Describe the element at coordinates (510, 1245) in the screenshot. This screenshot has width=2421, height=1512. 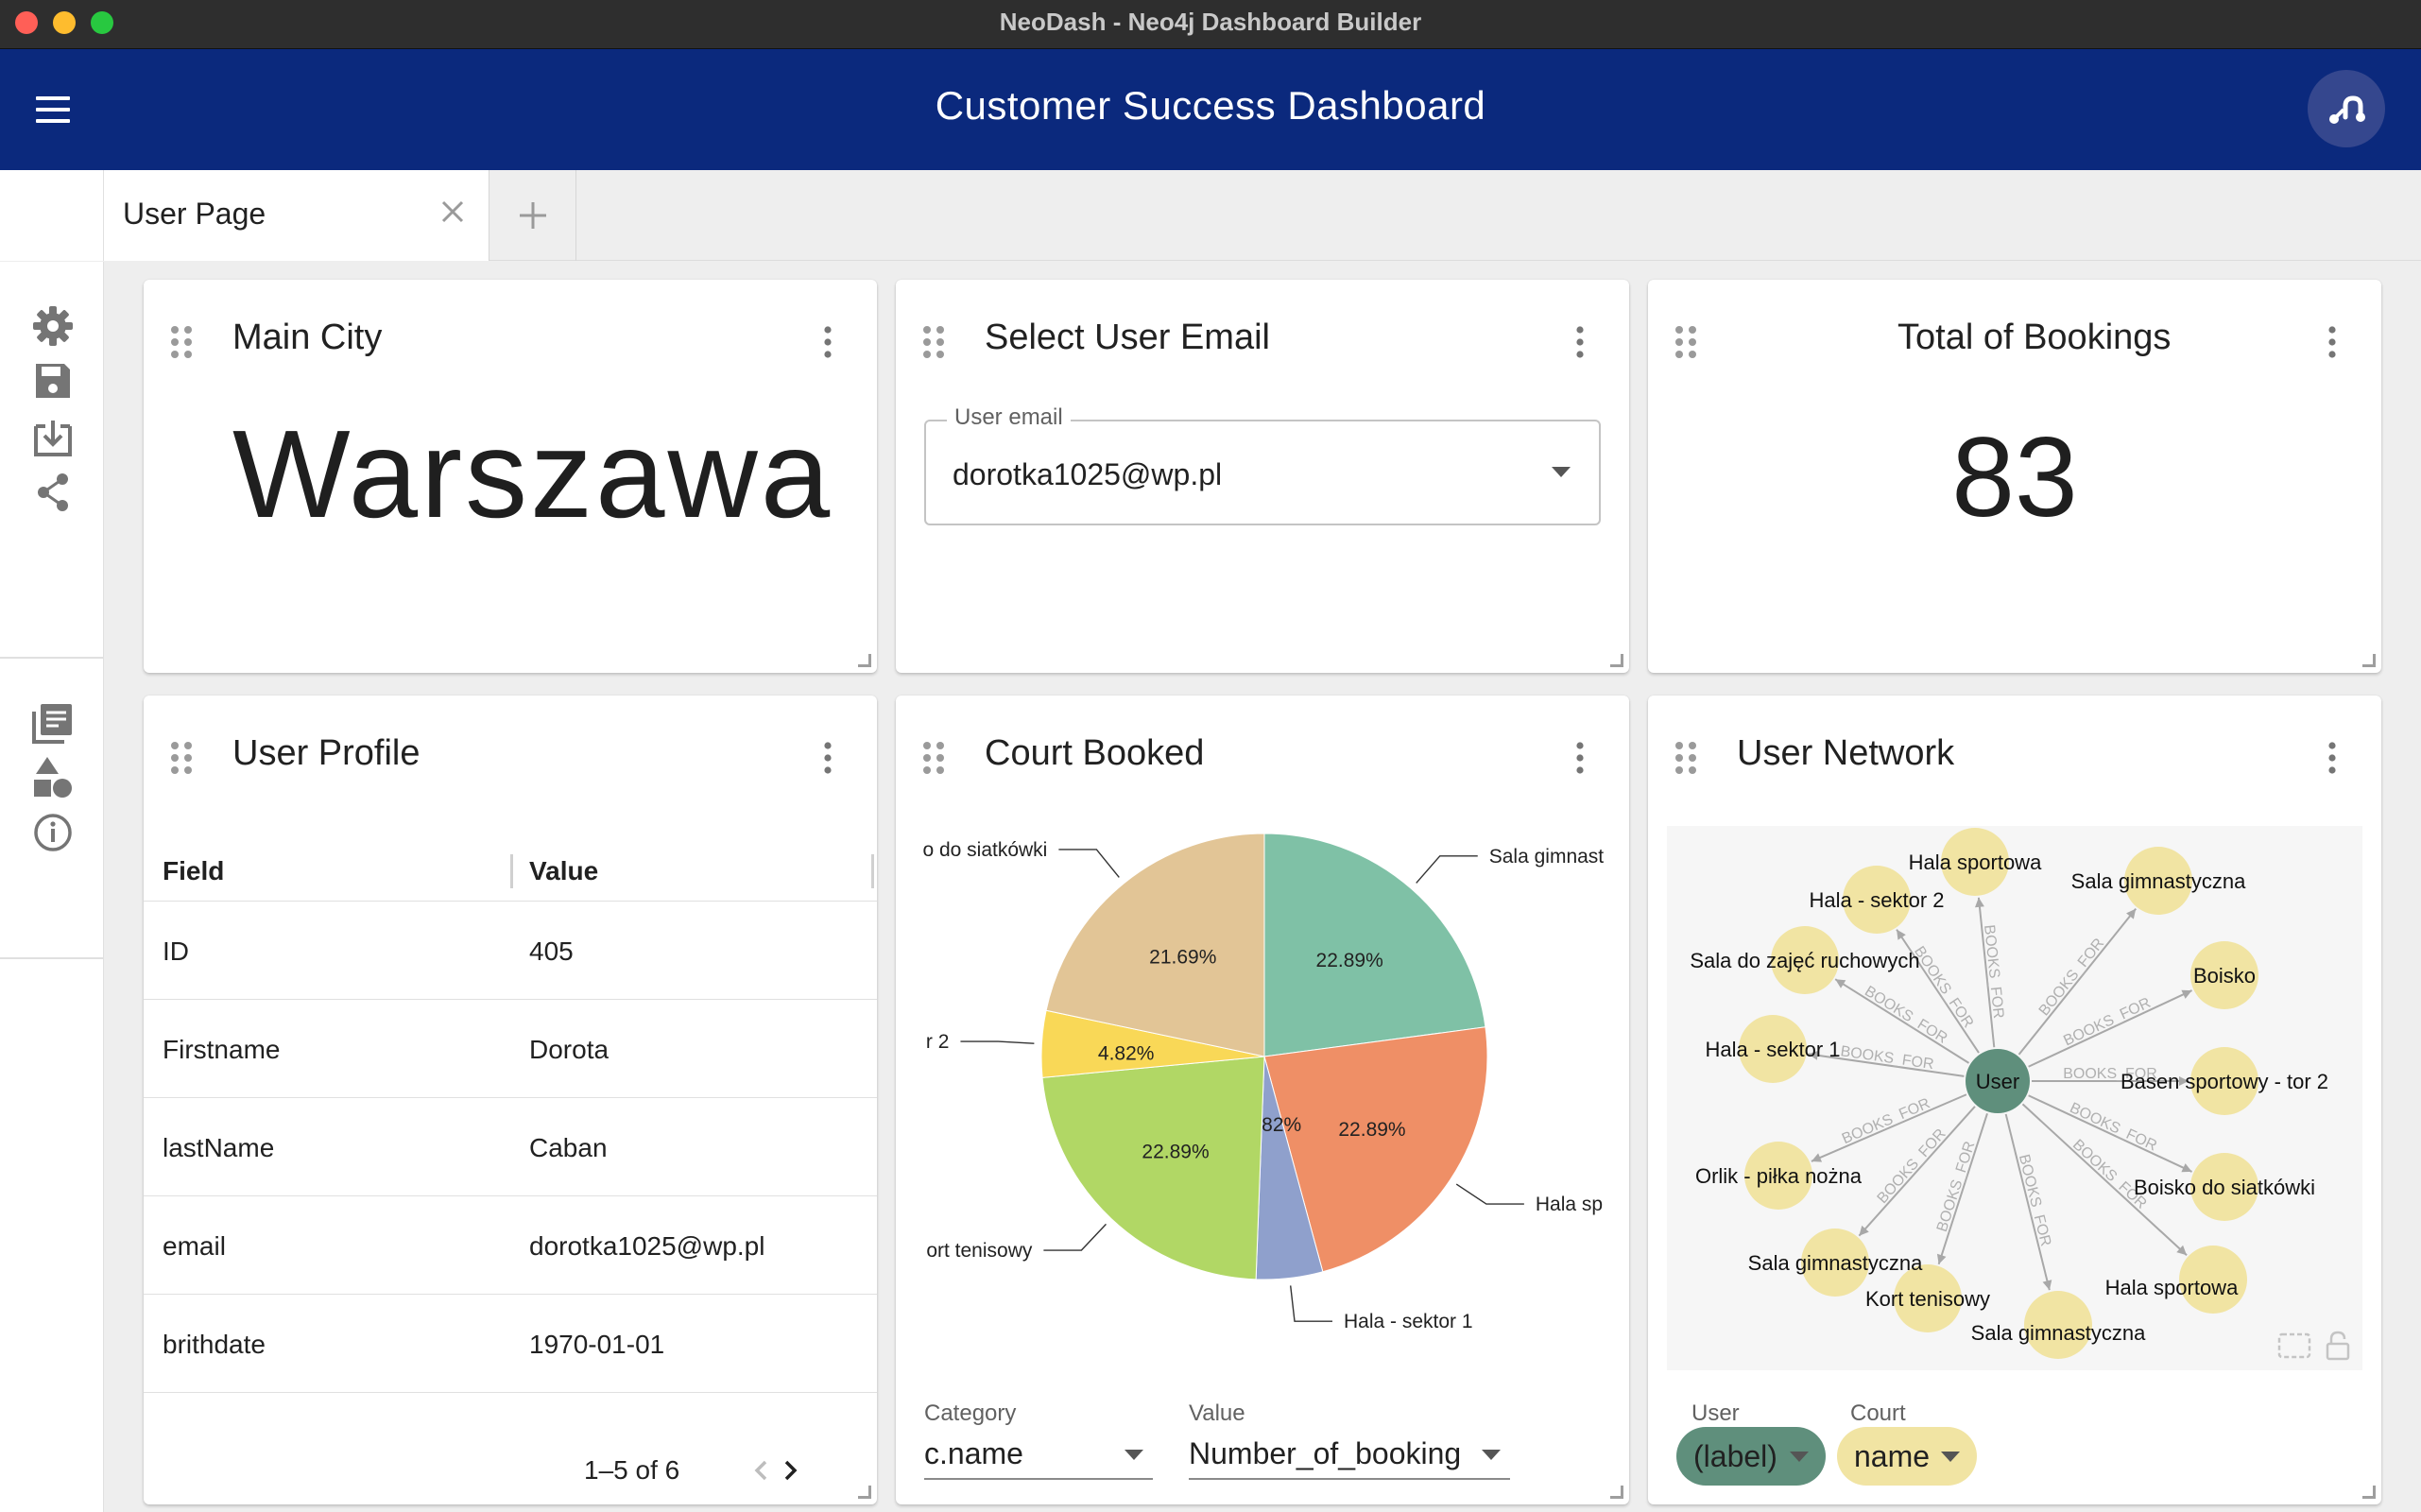
I see `table-row: email dorotka1025@wp.pl` at that location.